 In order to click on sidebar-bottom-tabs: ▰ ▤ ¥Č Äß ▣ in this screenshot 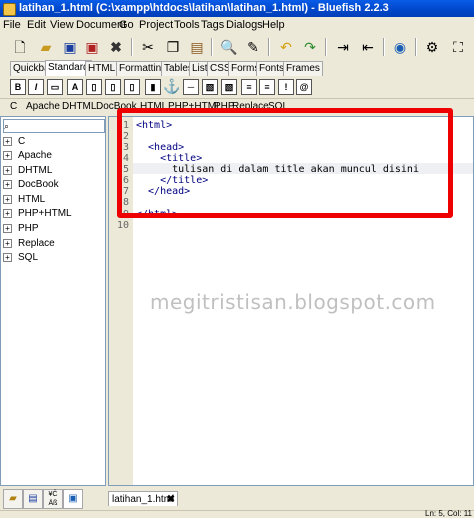, I will do `click(53, 498)`.